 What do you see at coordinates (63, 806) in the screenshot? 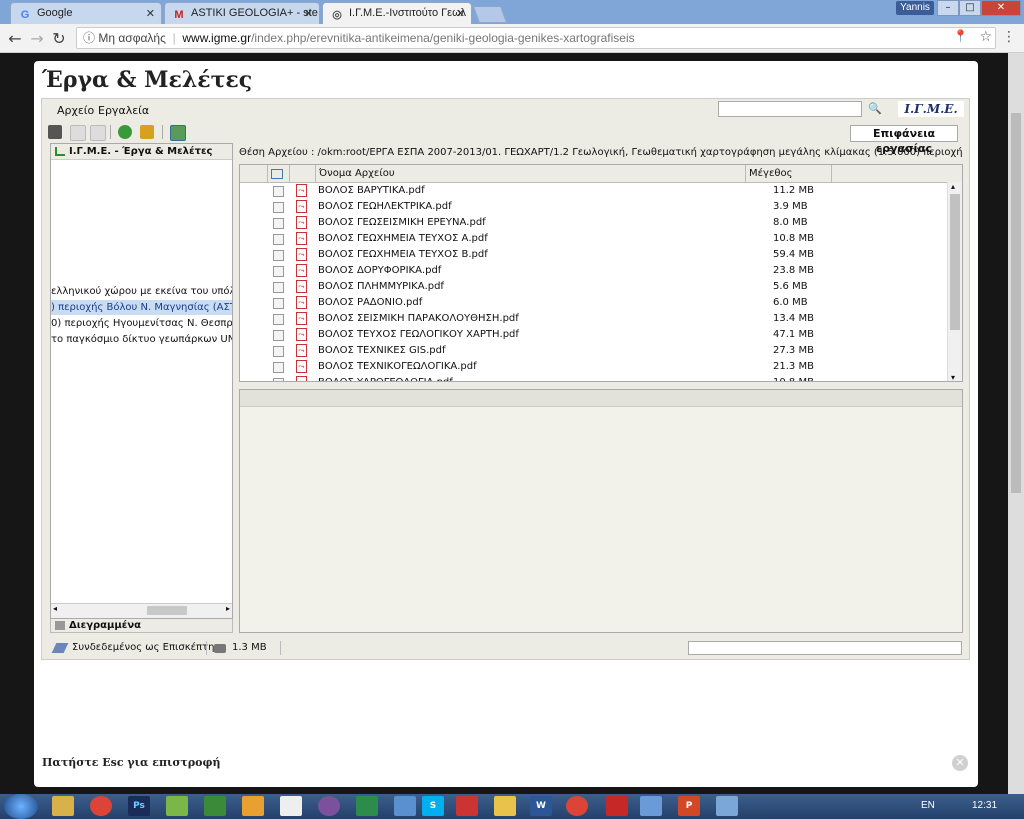
I see `explorer-icon` at bounding box center [63, 806].